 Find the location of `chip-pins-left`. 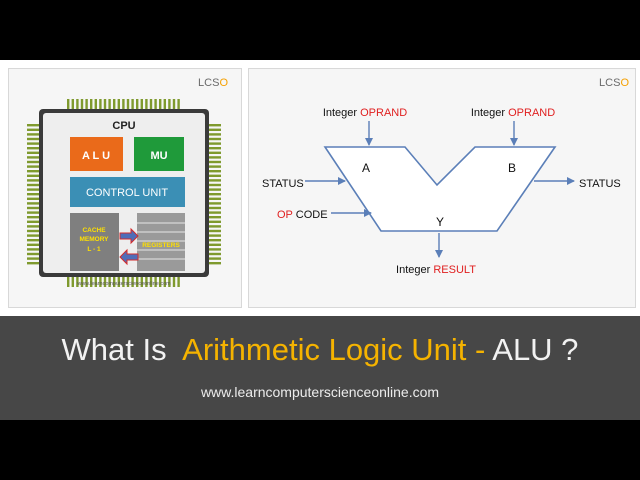

chip-pins-left is located at coordinates (33, 194).